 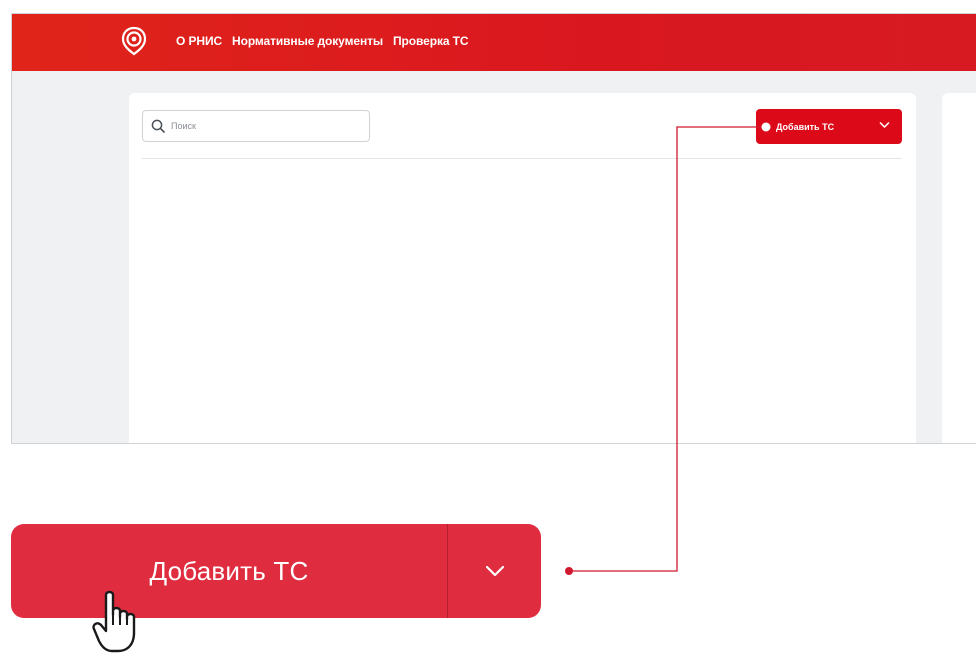 What do you see at coordinates (307, 41) in the screenshot?
I see `nav-item-regulations: Нормативные документы` at bounding box center [307, 41].